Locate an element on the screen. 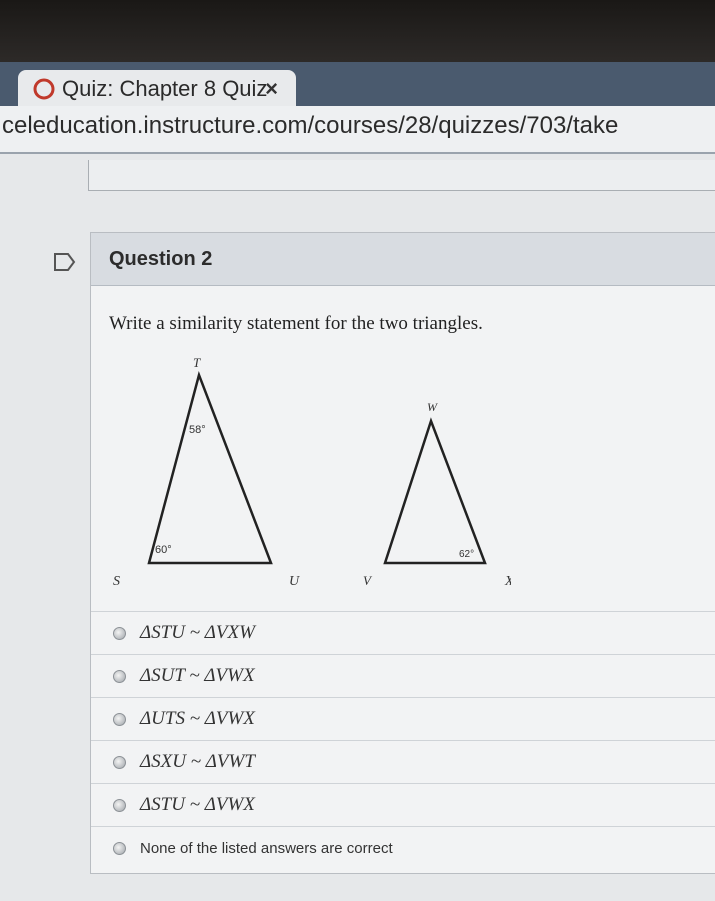 This screenshot has width=715, height=901. answer-option: ΔSXU ~ ΔVWT is located at coordinates (403, 761).